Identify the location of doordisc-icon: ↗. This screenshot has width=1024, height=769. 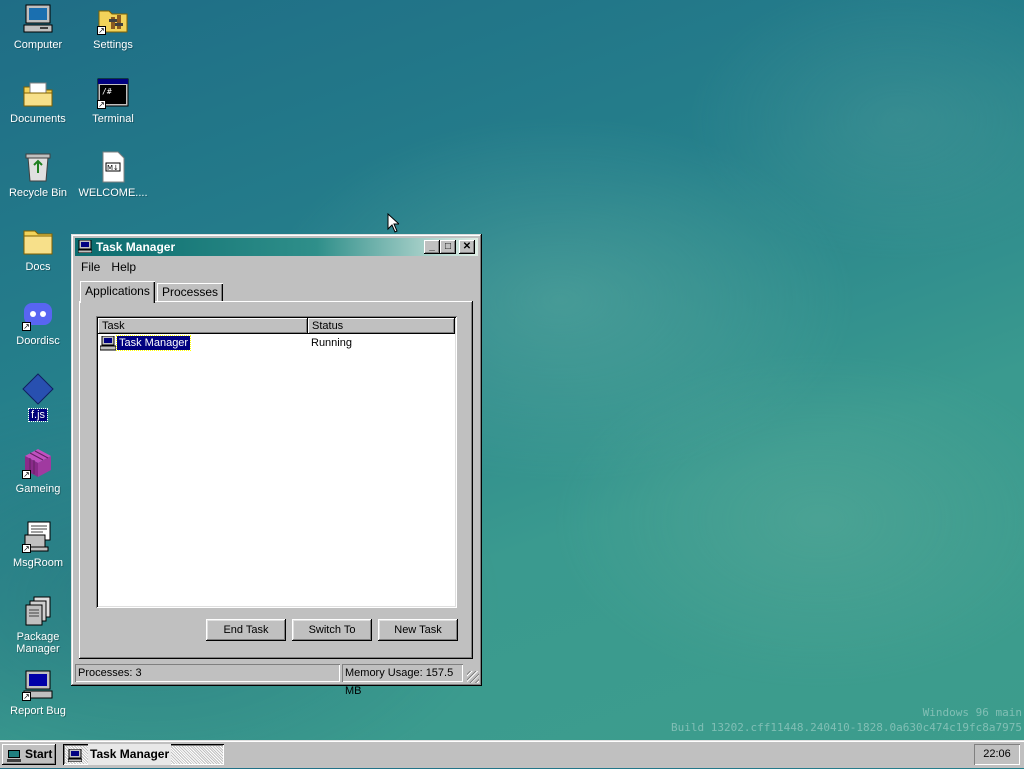
(38, 315).